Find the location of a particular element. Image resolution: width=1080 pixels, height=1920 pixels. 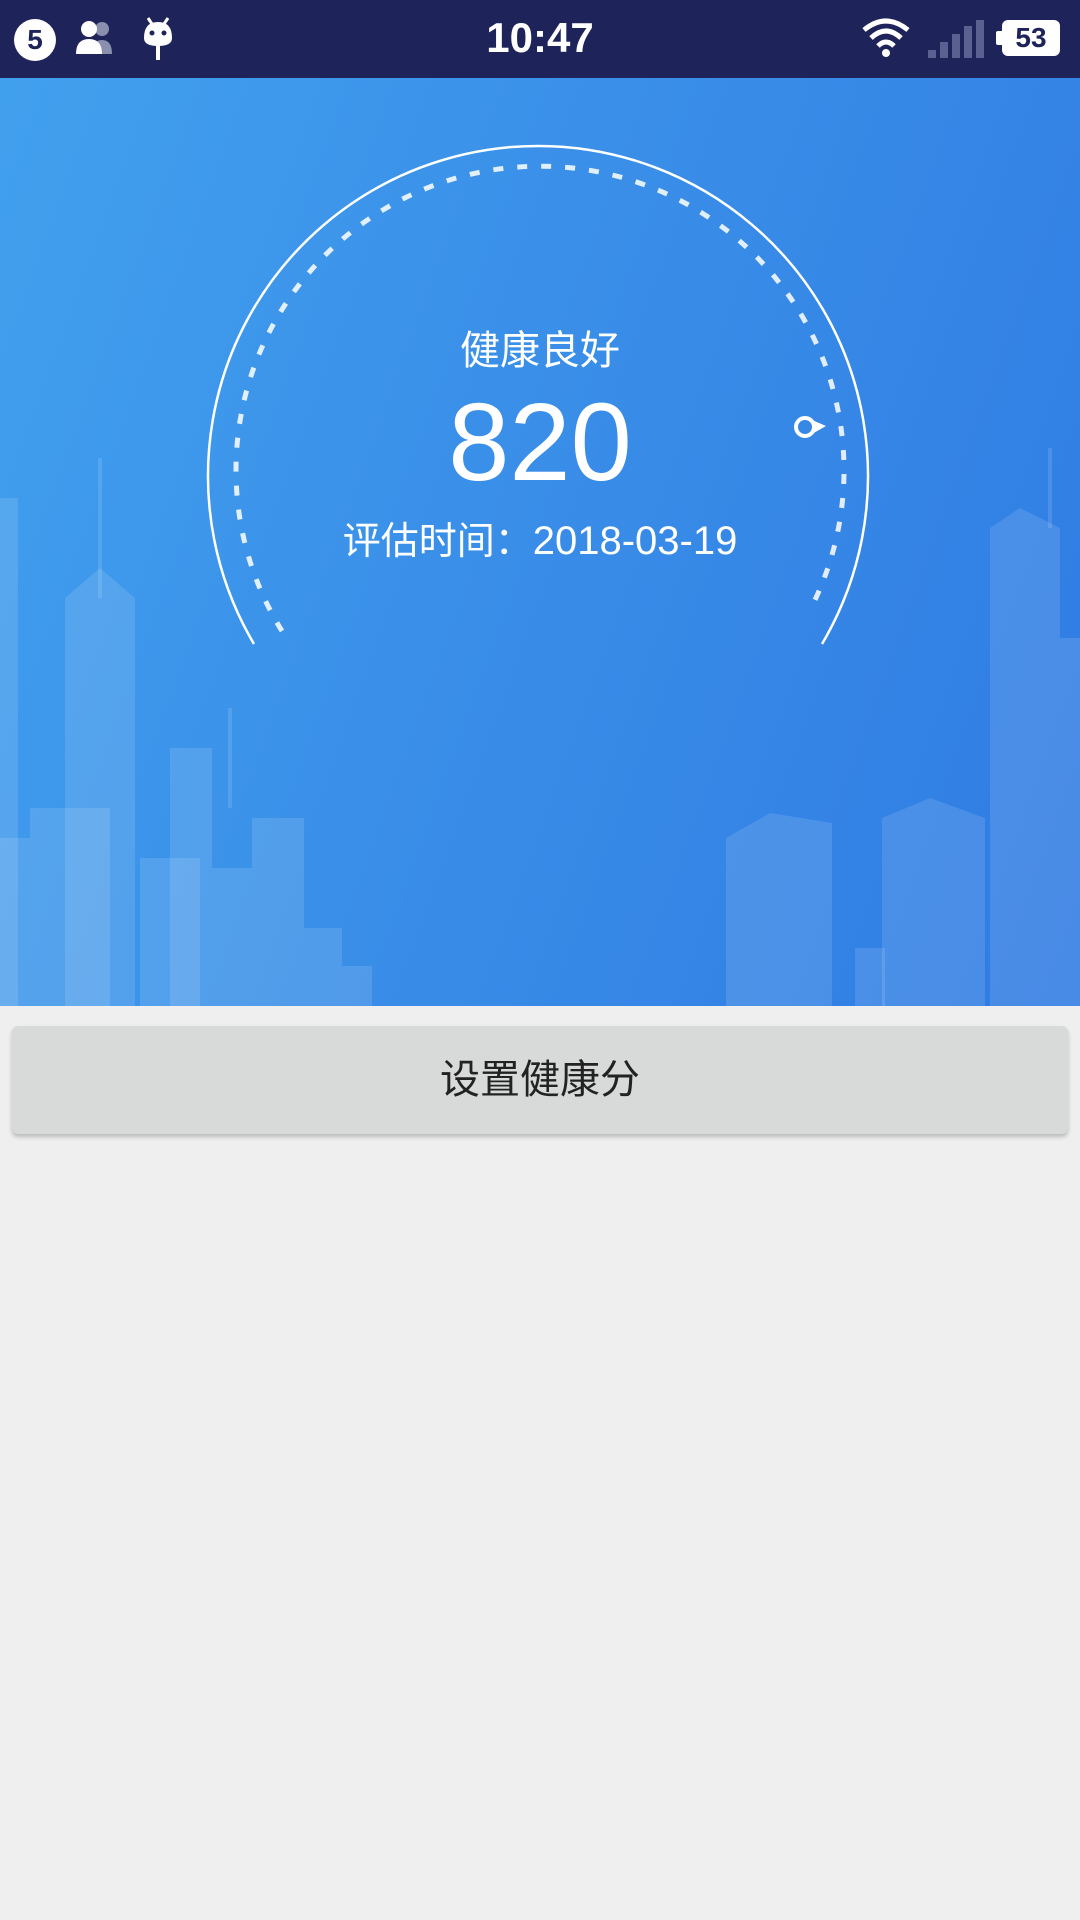

wifi-icon is located at coordinates (886, 37).